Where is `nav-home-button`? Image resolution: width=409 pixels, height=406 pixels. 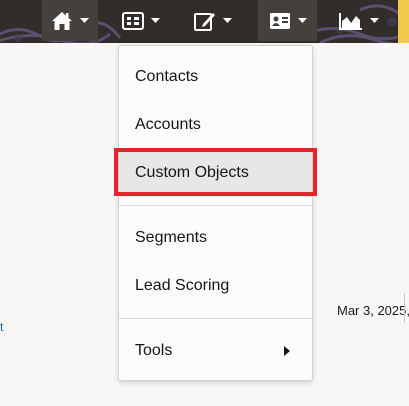
nav-home-button is located at coordinates (70, 20).